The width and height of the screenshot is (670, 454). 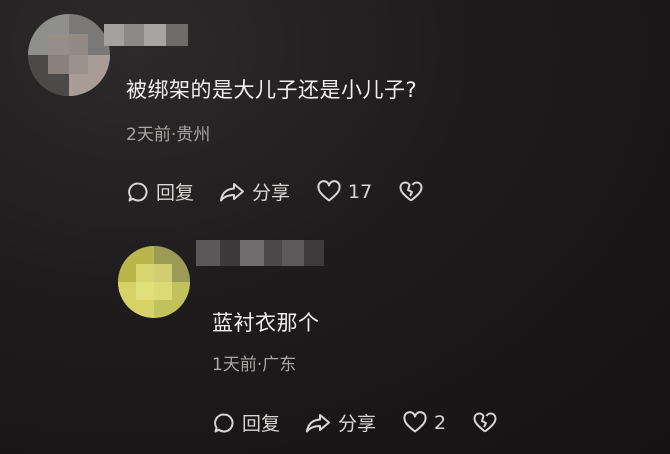 I want to click on comment-text: 蓝衬衣那个, so click(x=266, y=323).